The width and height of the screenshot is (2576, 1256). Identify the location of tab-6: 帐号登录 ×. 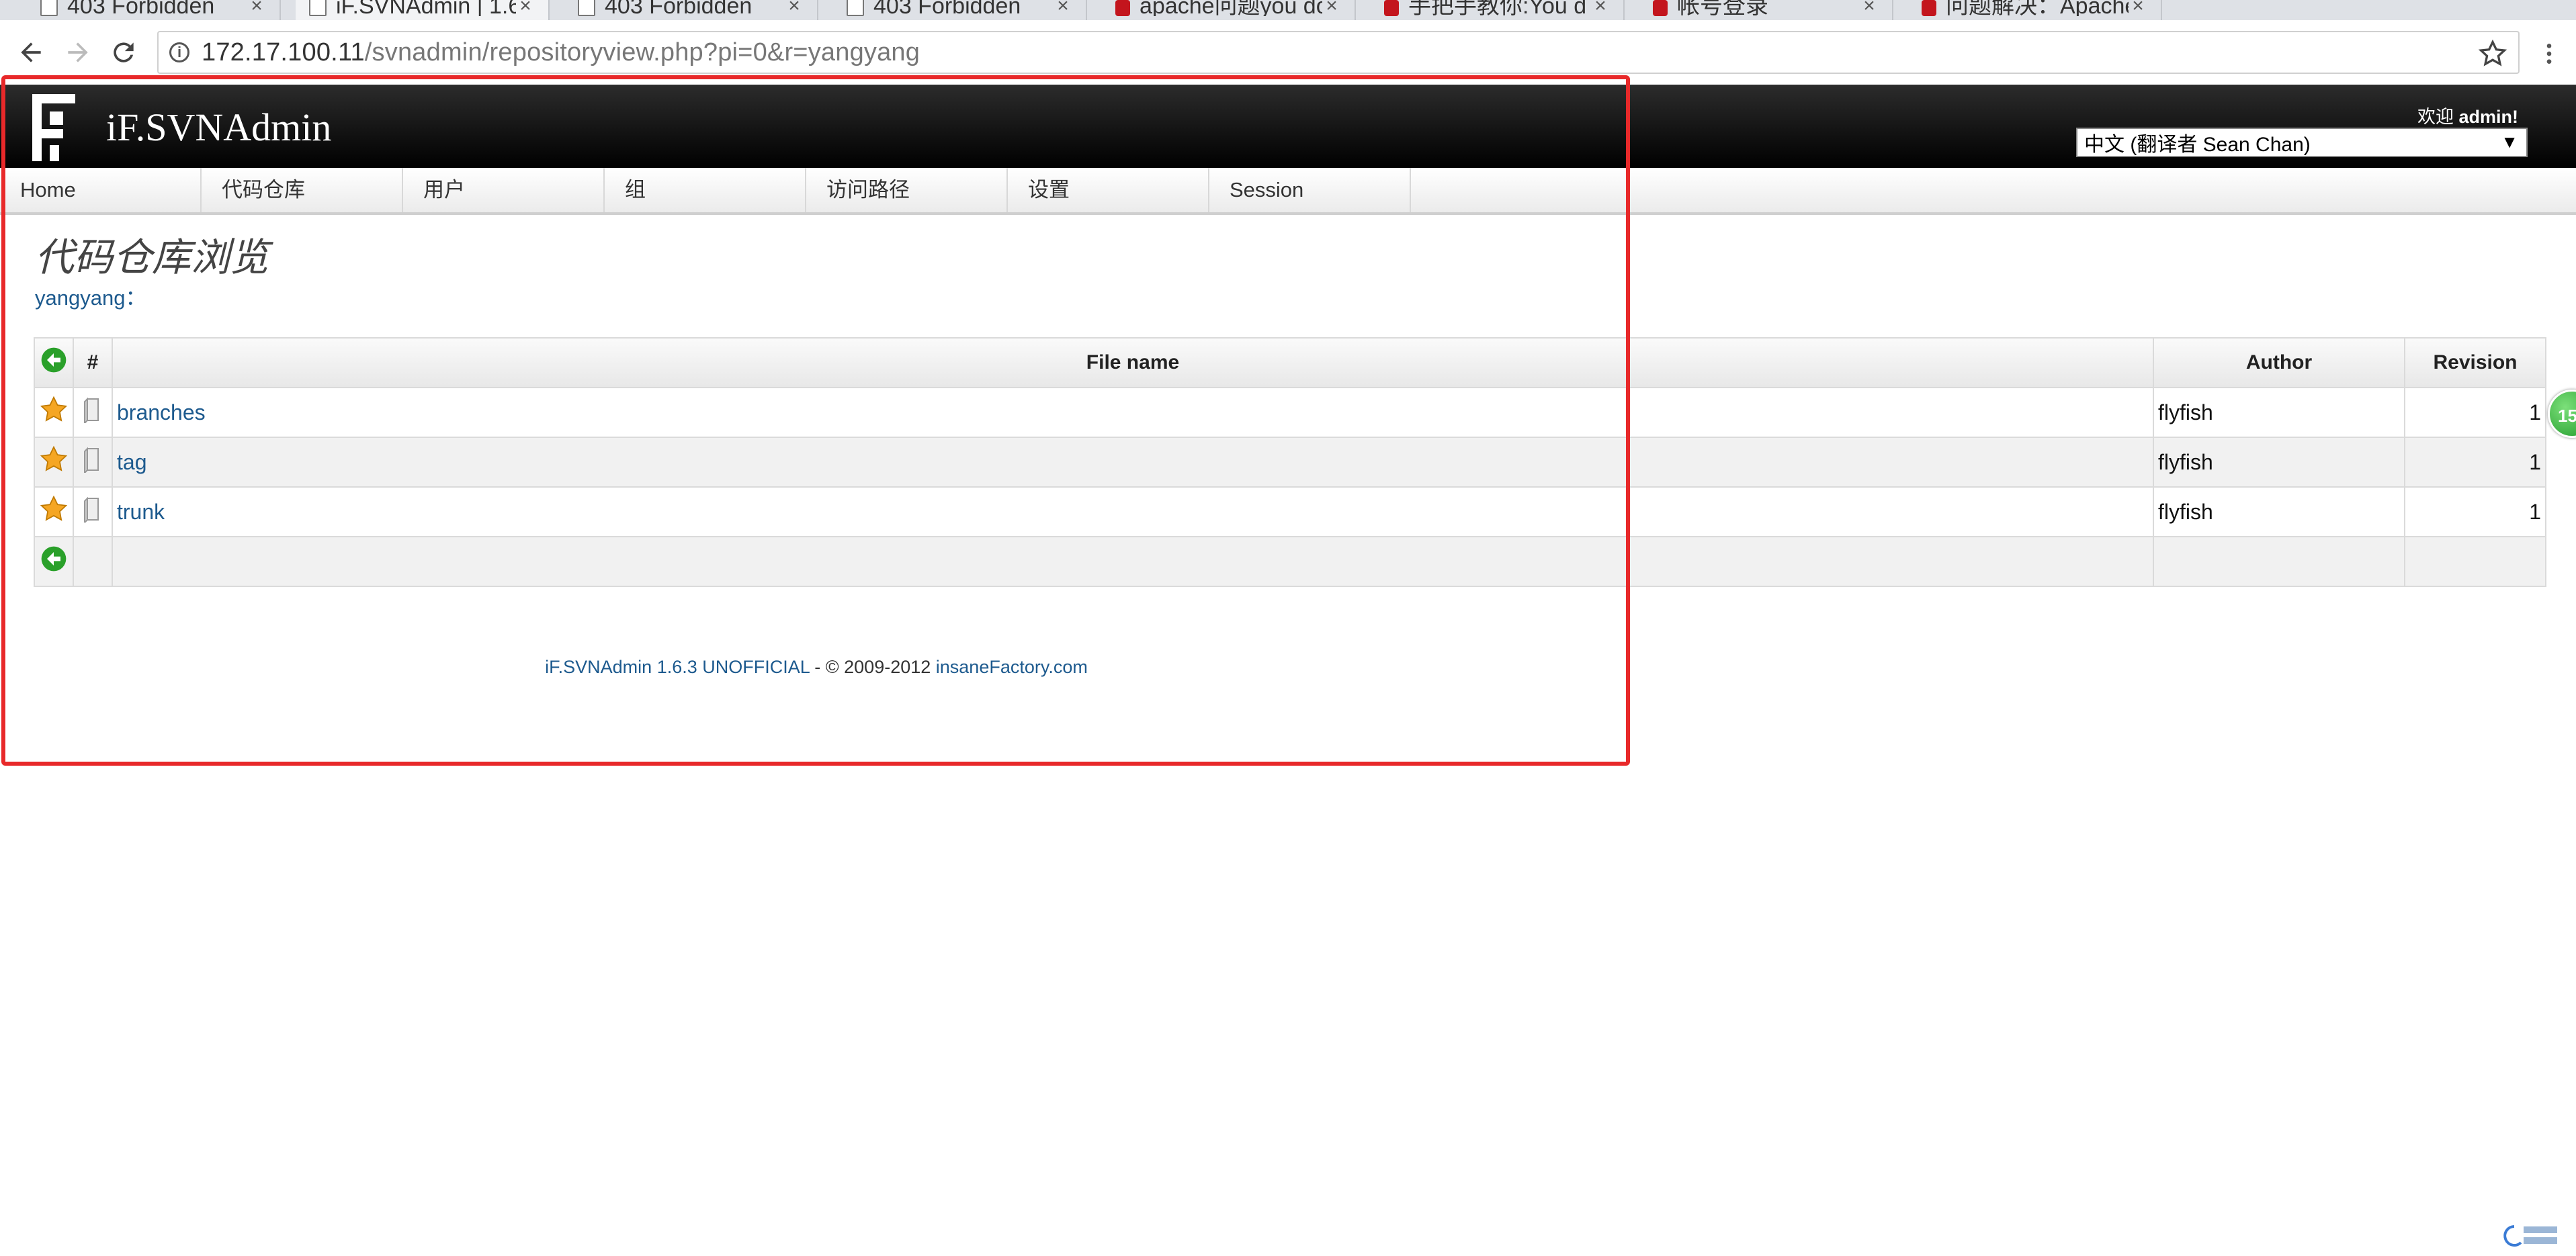
(1766, 10).